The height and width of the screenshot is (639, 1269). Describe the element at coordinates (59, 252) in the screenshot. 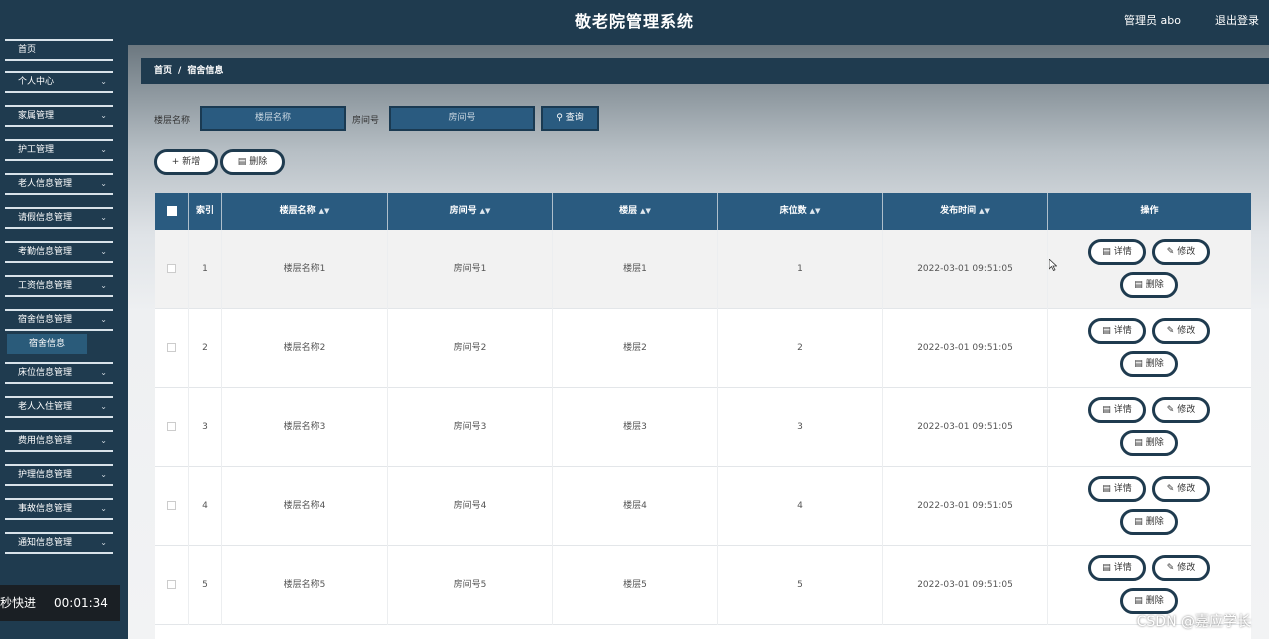

I see `sidebar-item: 考勤信息管理 ⌄` at that location.